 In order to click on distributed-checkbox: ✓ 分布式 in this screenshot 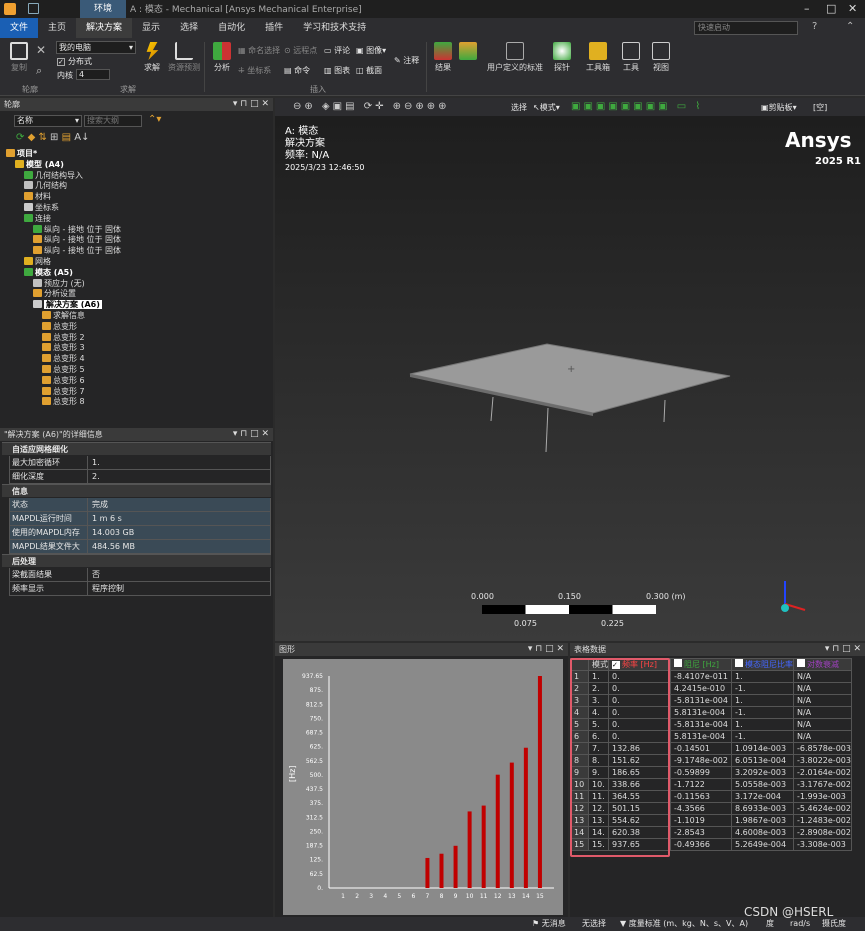, I will do `click(74, 61)`.